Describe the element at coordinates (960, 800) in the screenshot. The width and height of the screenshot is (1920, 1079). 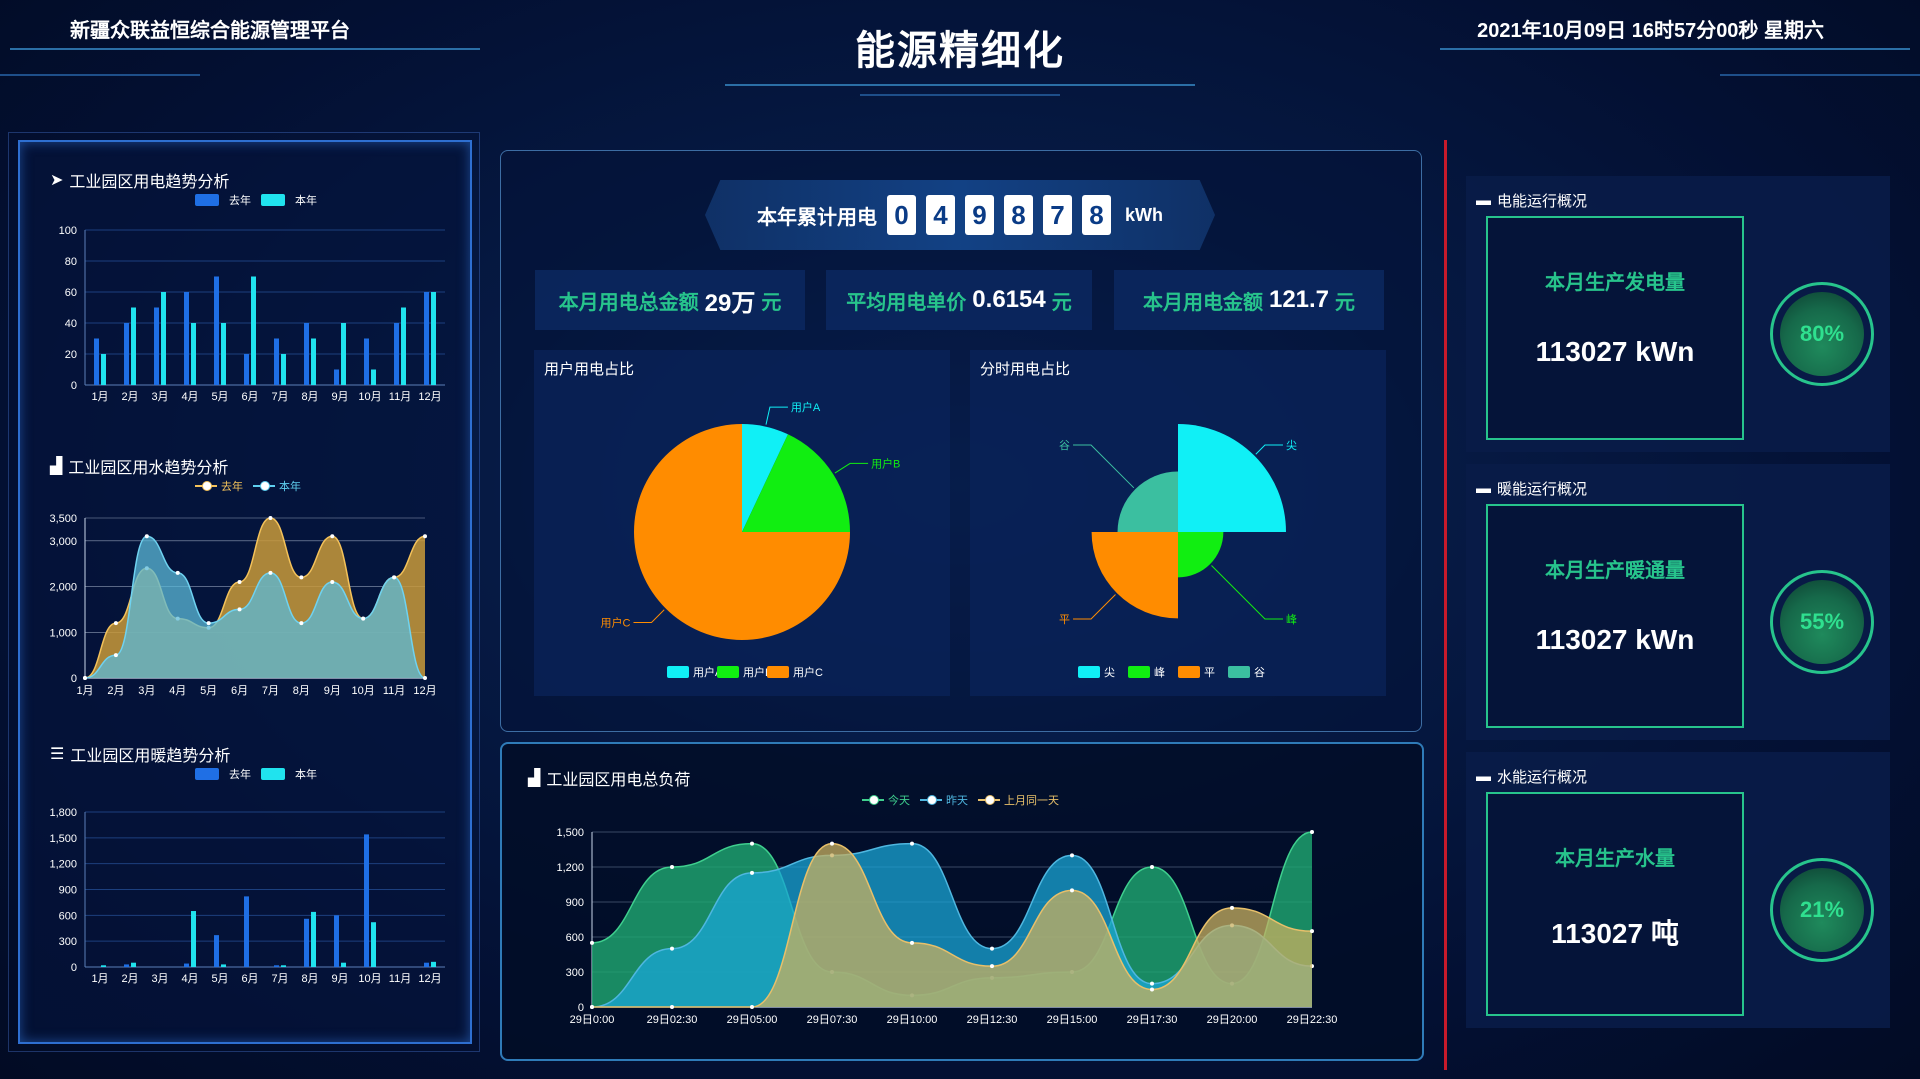
I see `load-legend: 今天 昨天 上月同一天` at that location.